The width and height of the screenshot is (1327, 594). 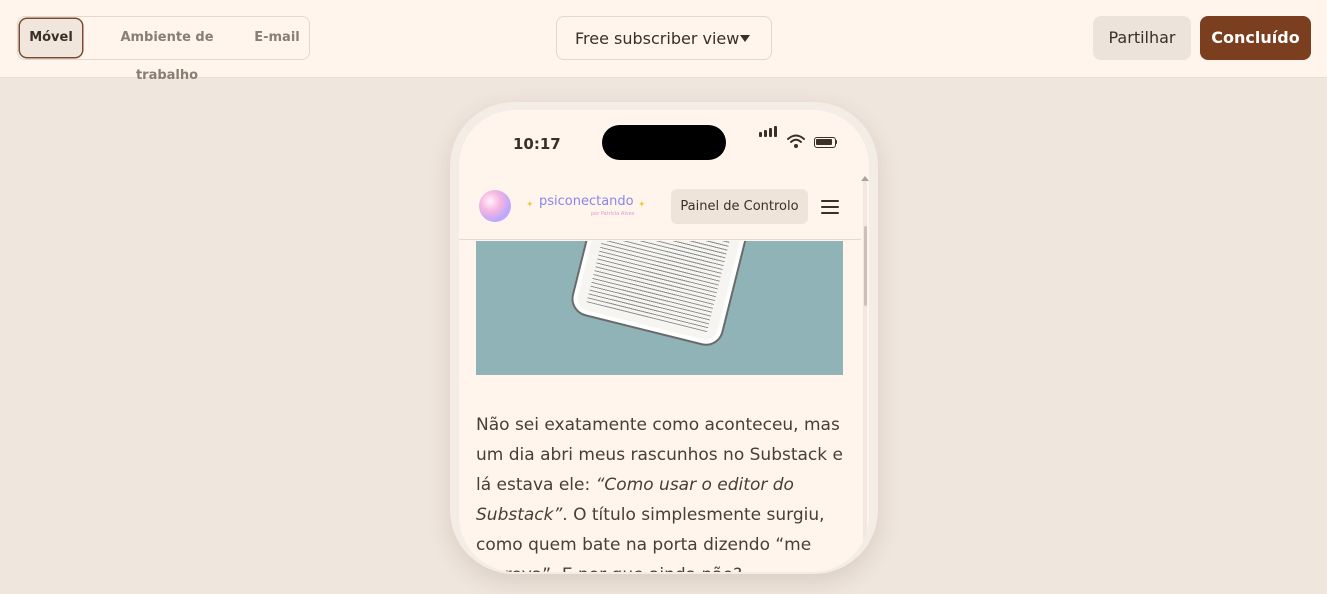 I want to click on post-cover-image, so click(x=659, y=308).